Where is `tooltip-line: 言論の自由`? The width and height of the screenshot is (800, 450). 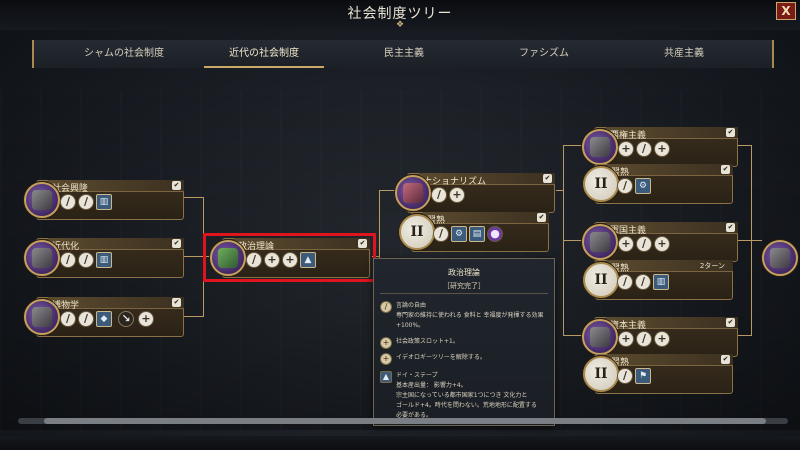 tooltip-line: 言論の自由 is located at coordinates (411, 305).